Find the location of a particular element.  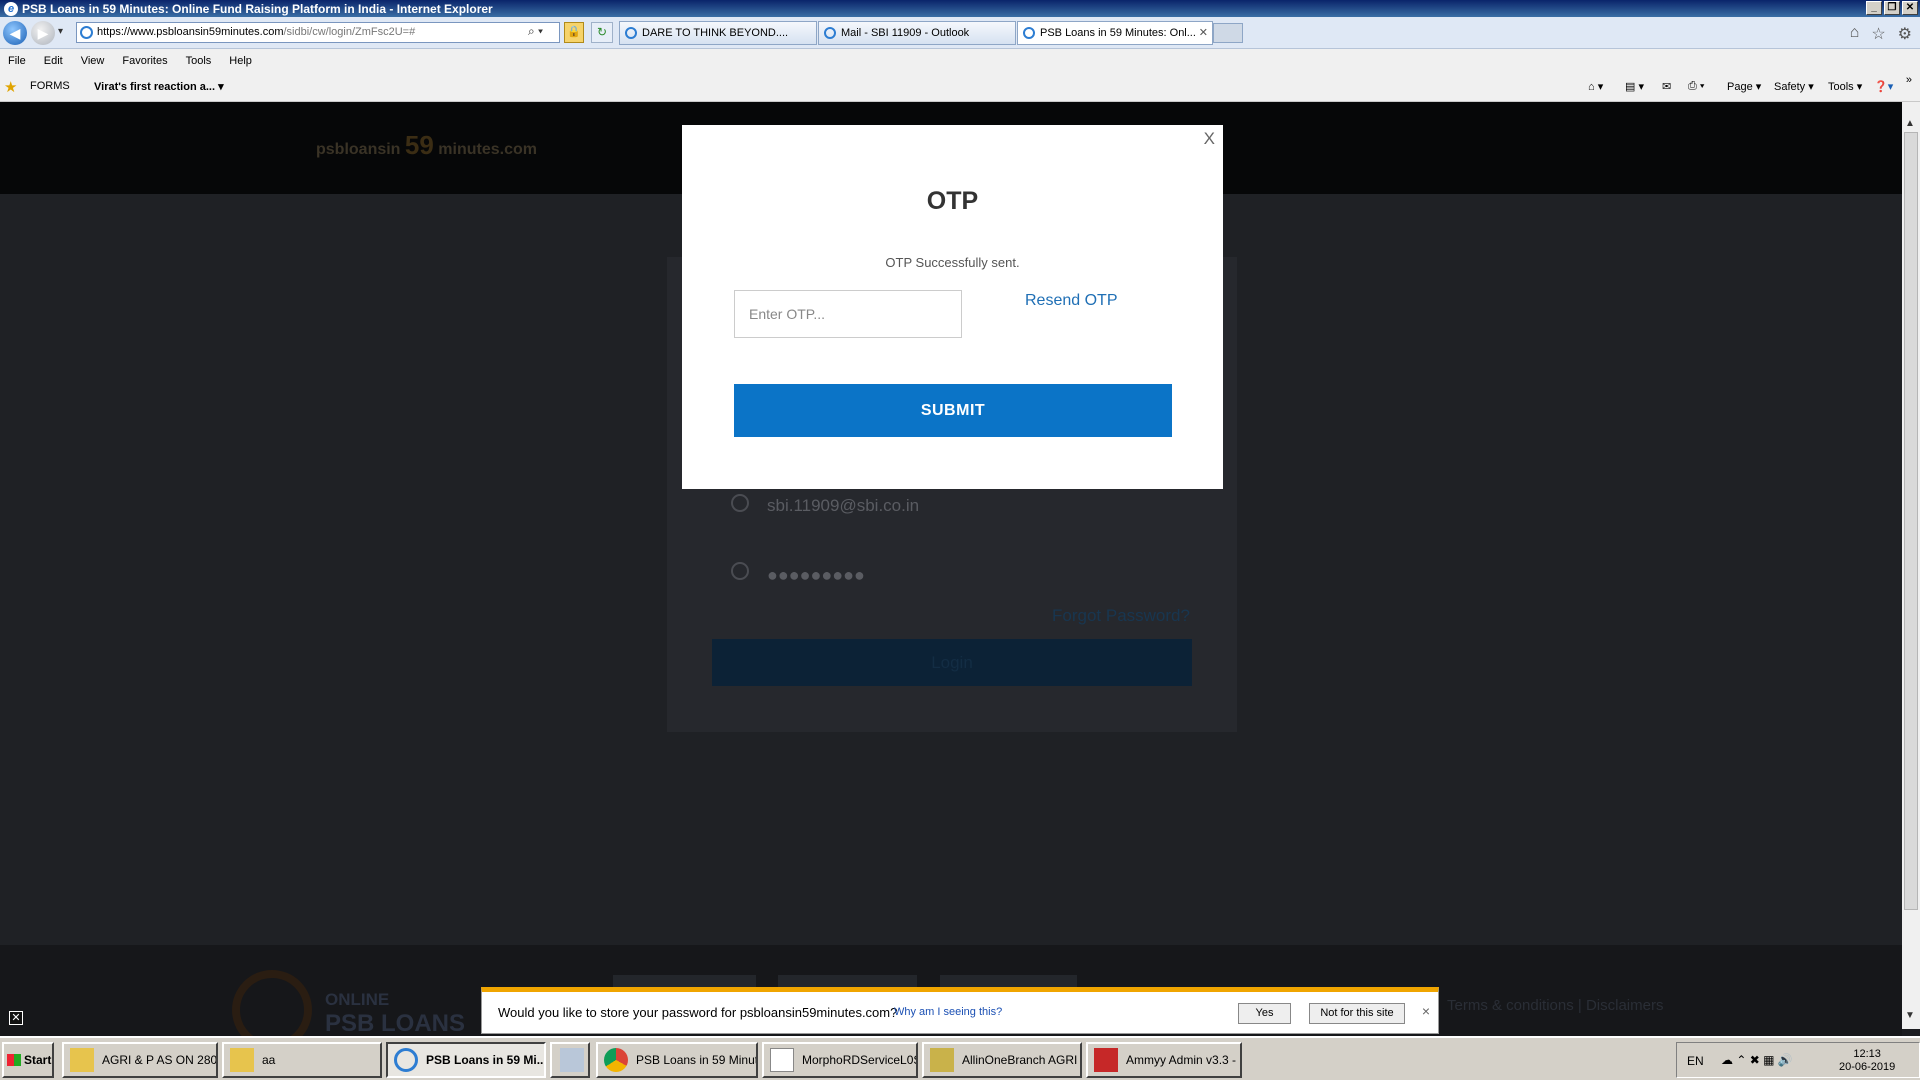

logo-prefix: psbloansin is located at coordinates (358, 149).